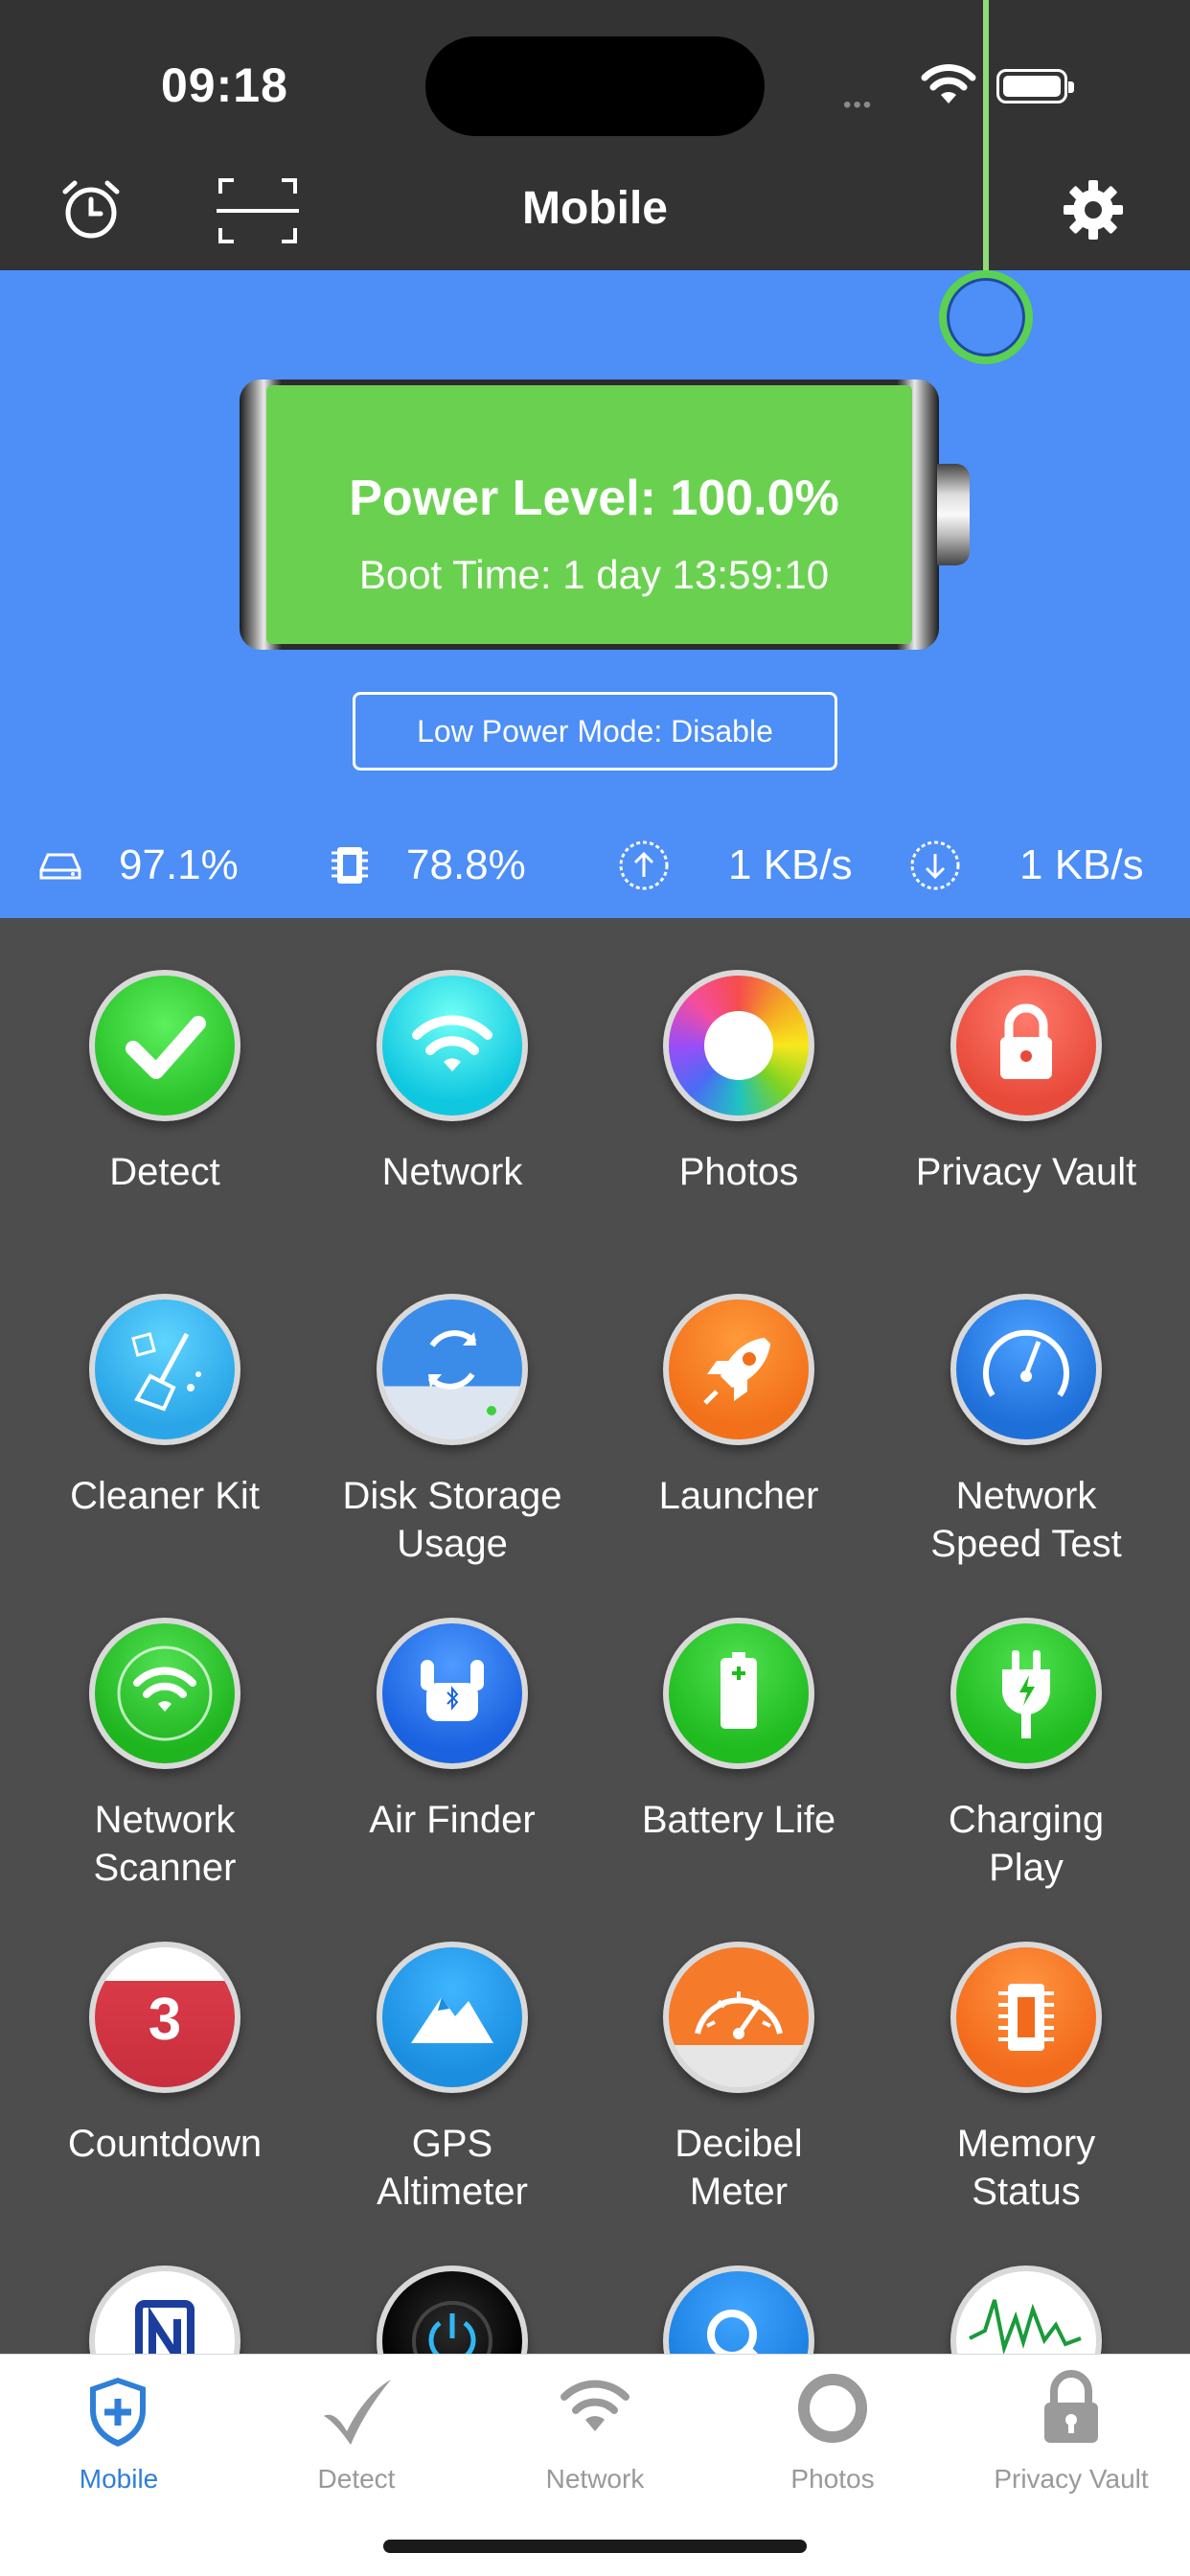  What do you see at coordinates (357, 2479) in the screenshot?
I see `tab-detect-label: Detect` at bounding box center [357, 2479].